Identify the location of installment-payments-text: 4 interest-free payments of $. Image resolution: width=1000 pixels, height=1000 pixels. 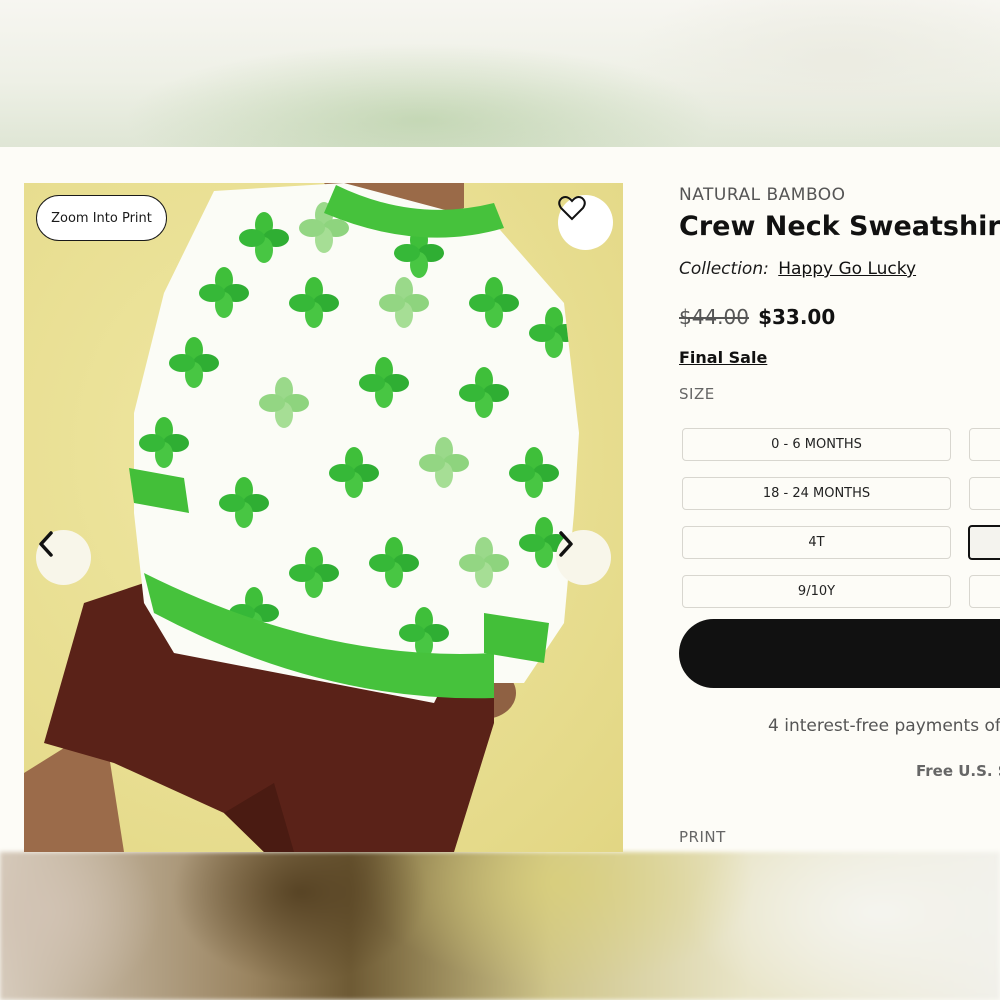
(884, 726).